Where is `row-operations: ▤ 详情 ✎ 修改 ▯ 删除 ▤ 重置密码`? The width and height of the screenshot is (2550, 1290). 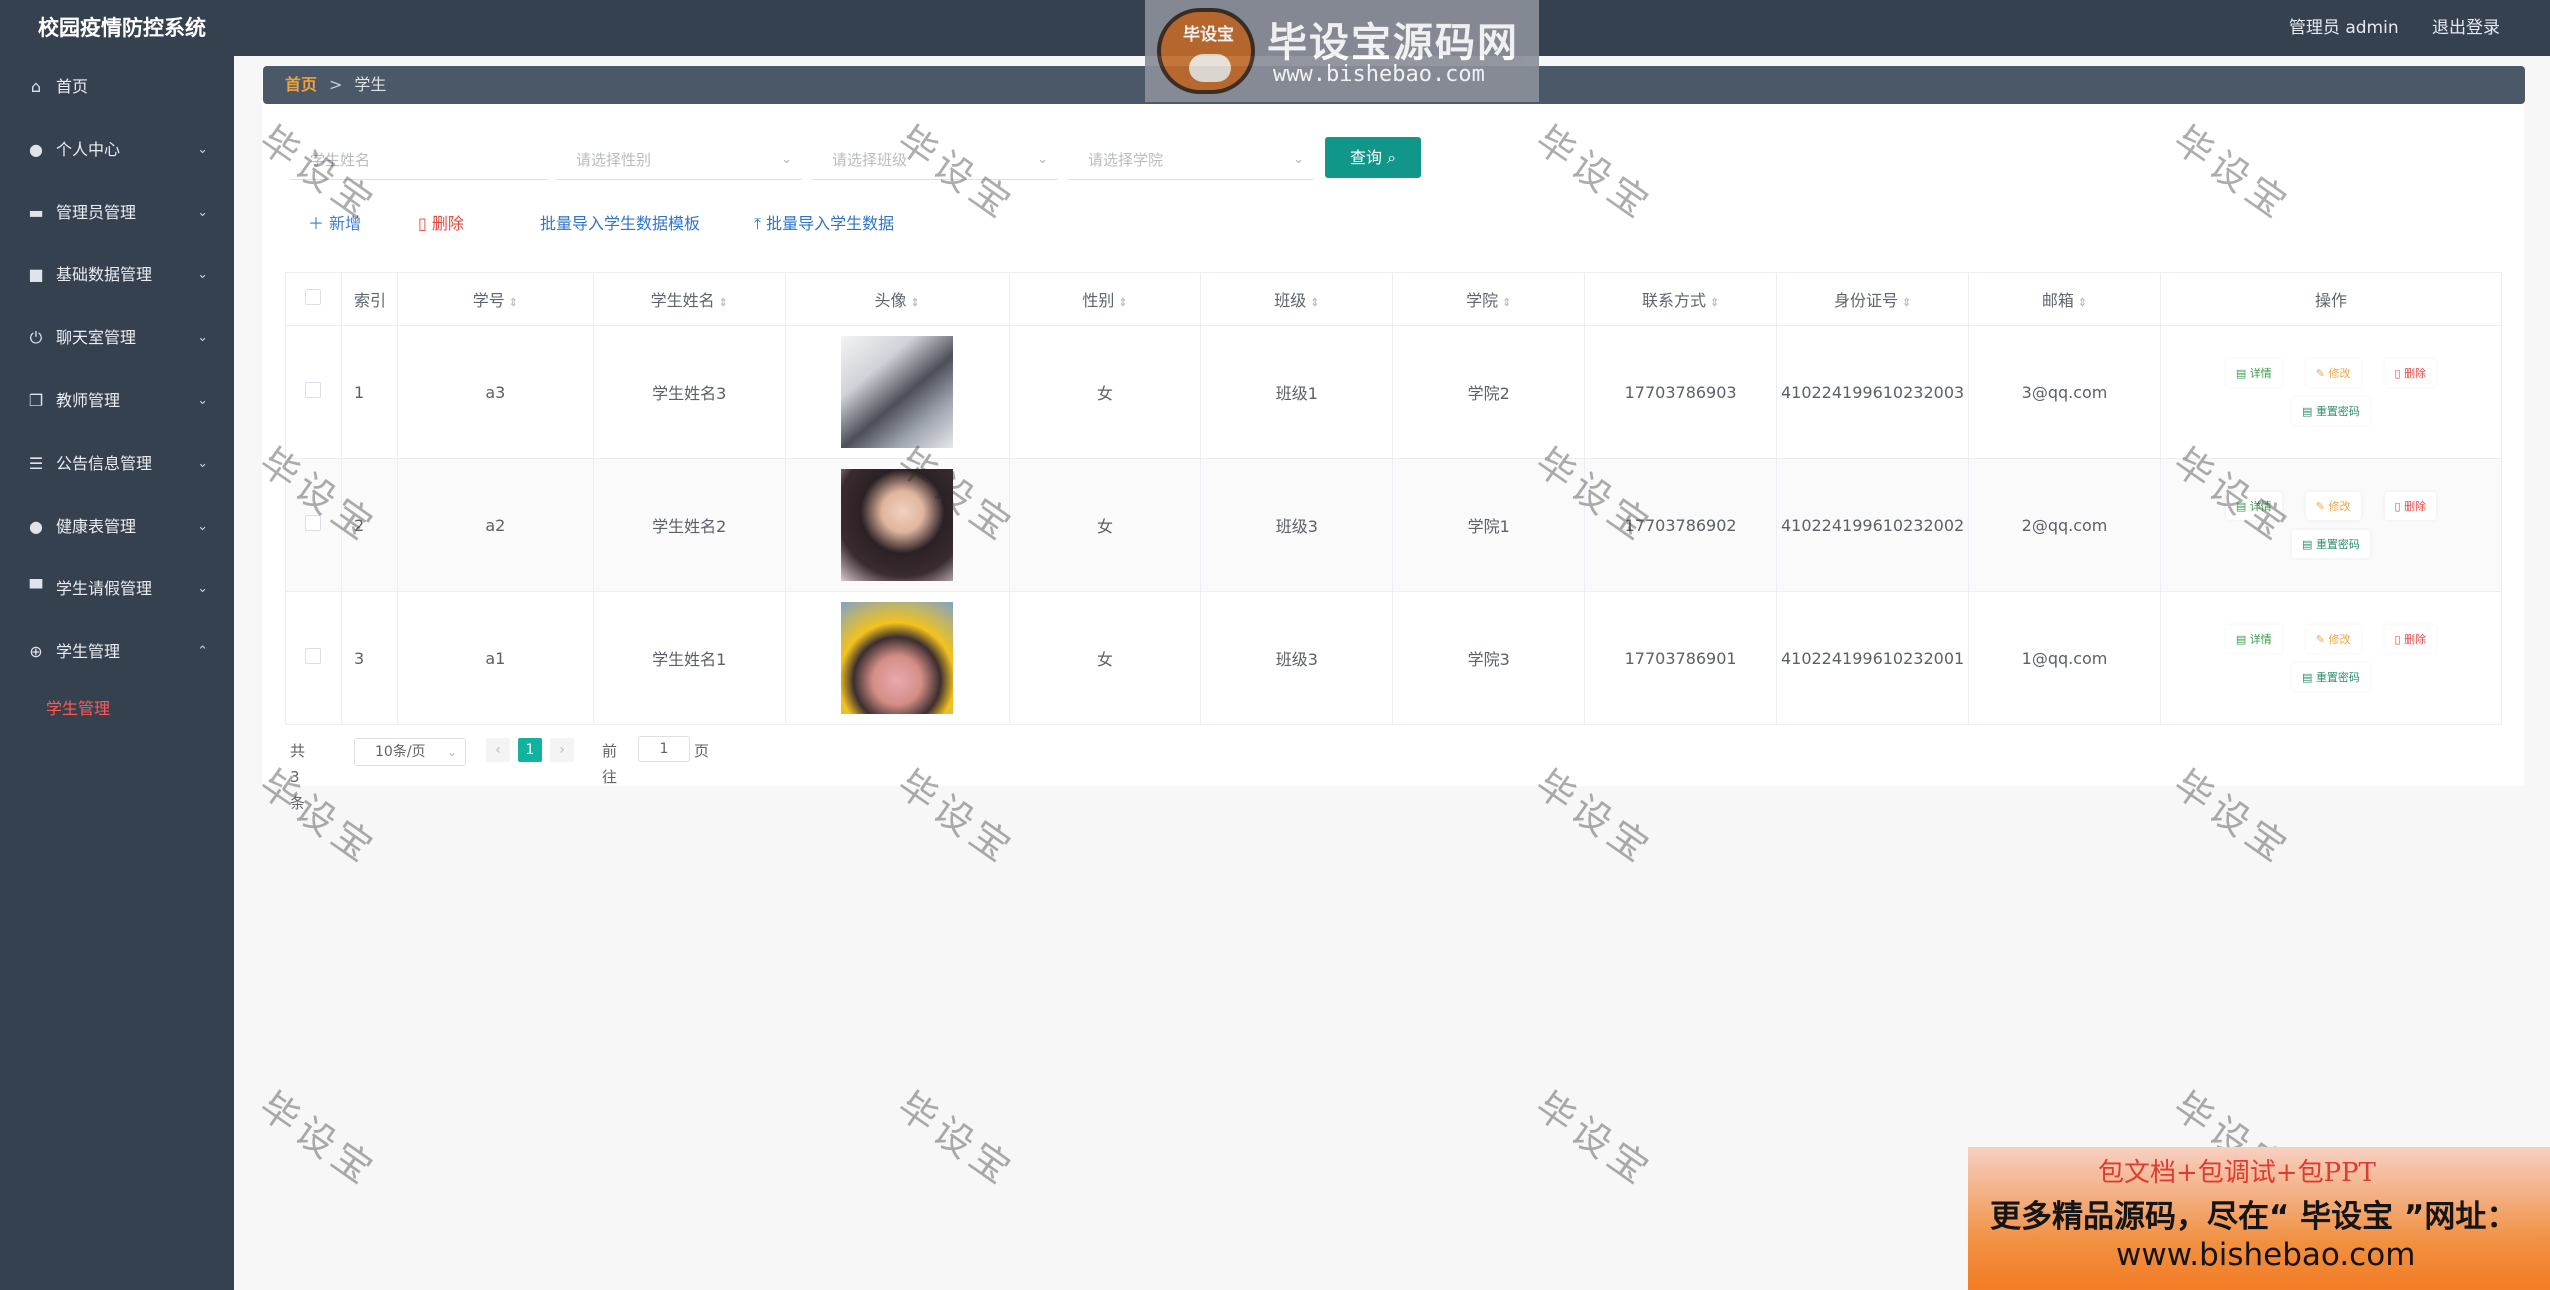
row-operations: ▤ 详情 ✎ 修改 ▯ 删除 ▤ 重置密码 is located at coordinates (2331, 658).